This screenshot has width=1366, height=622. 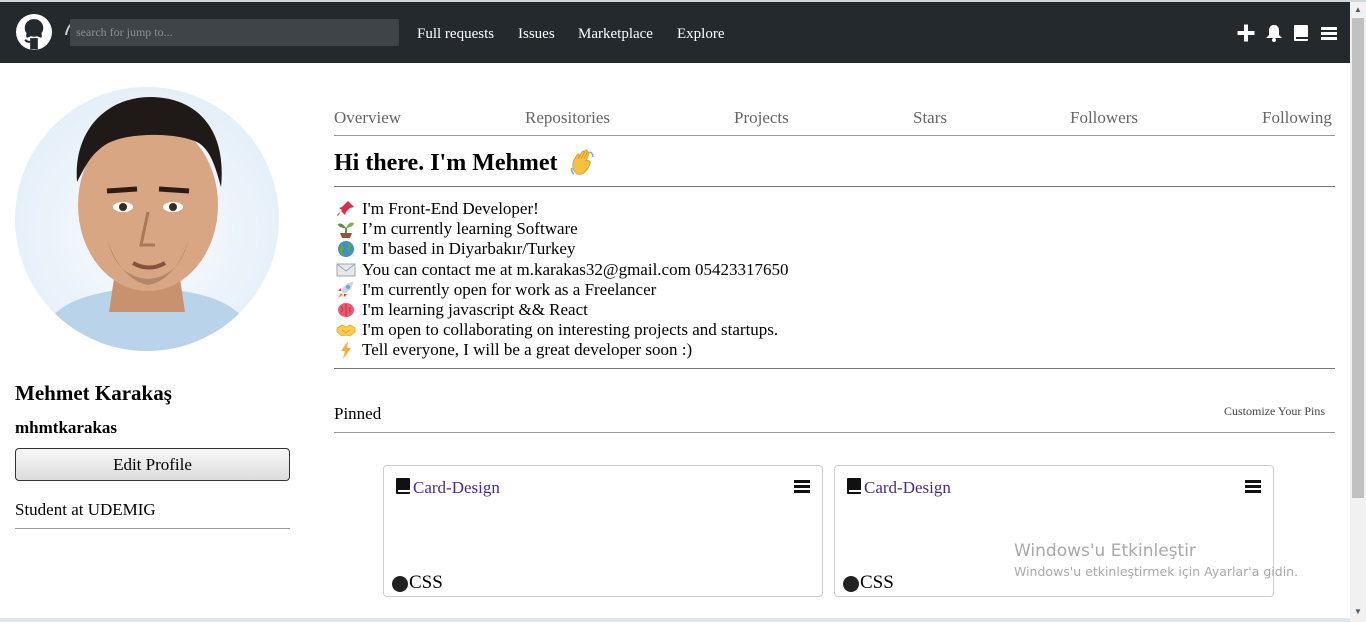 What do you see at coordinates (1358, 10) in the screenshot?
I see `scroll-up-arrow-icon: ▲` at bounding box center [1358, 10].